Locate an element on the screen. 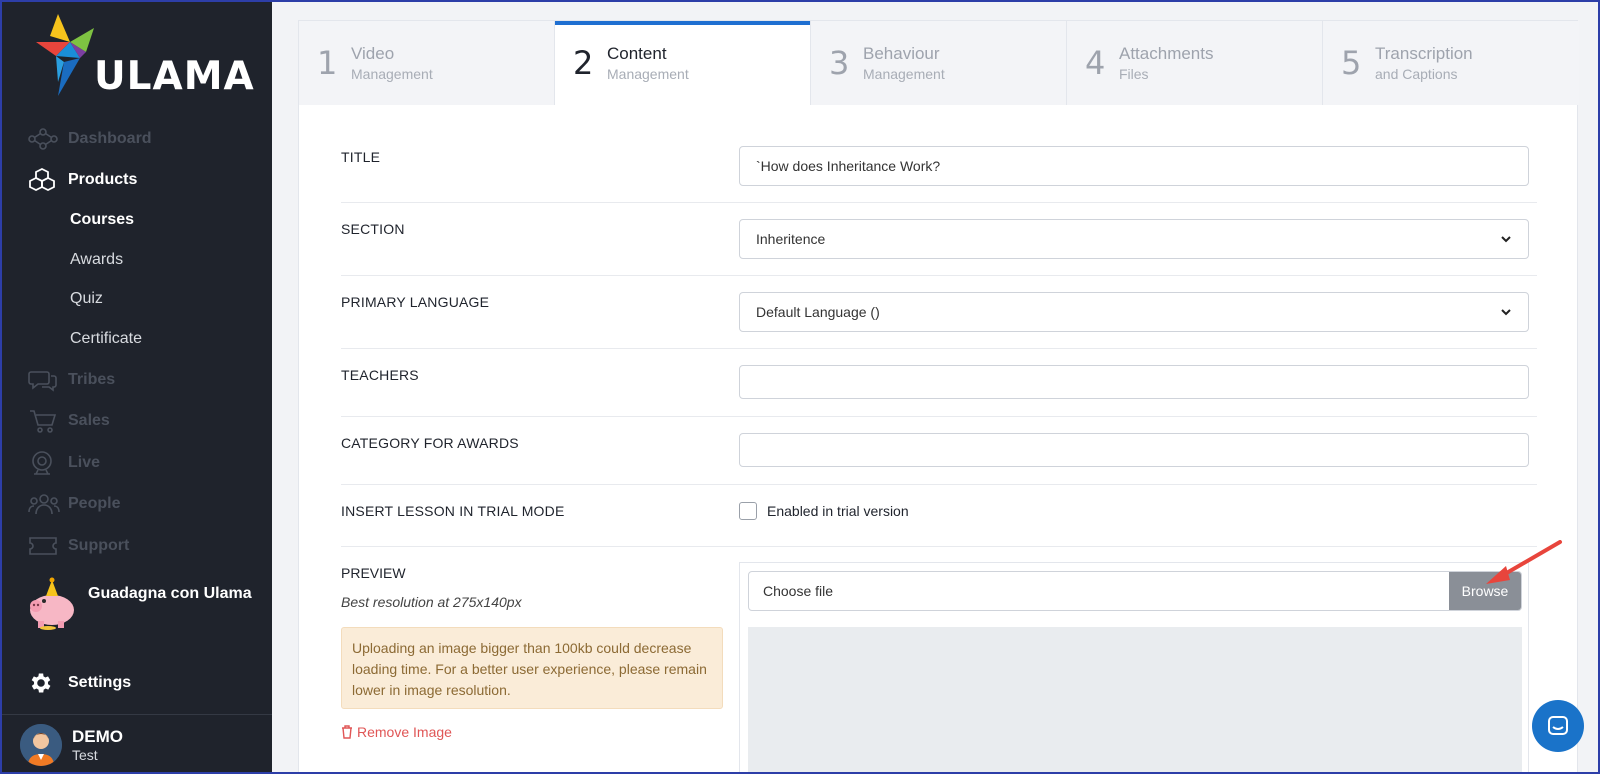 The width and height of the screenshot is (1600, 774). sidebar-item-label: Tribes is located at coordinates (92, 379).